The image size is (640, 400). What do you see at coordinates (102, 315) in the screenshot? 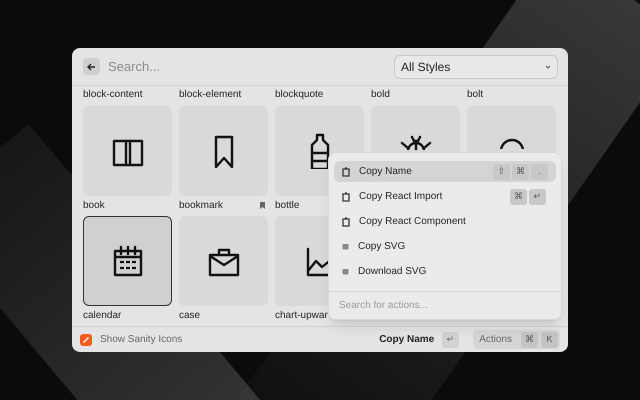
I see `icon-name-label: calendar` at bounding box center [102, 315].